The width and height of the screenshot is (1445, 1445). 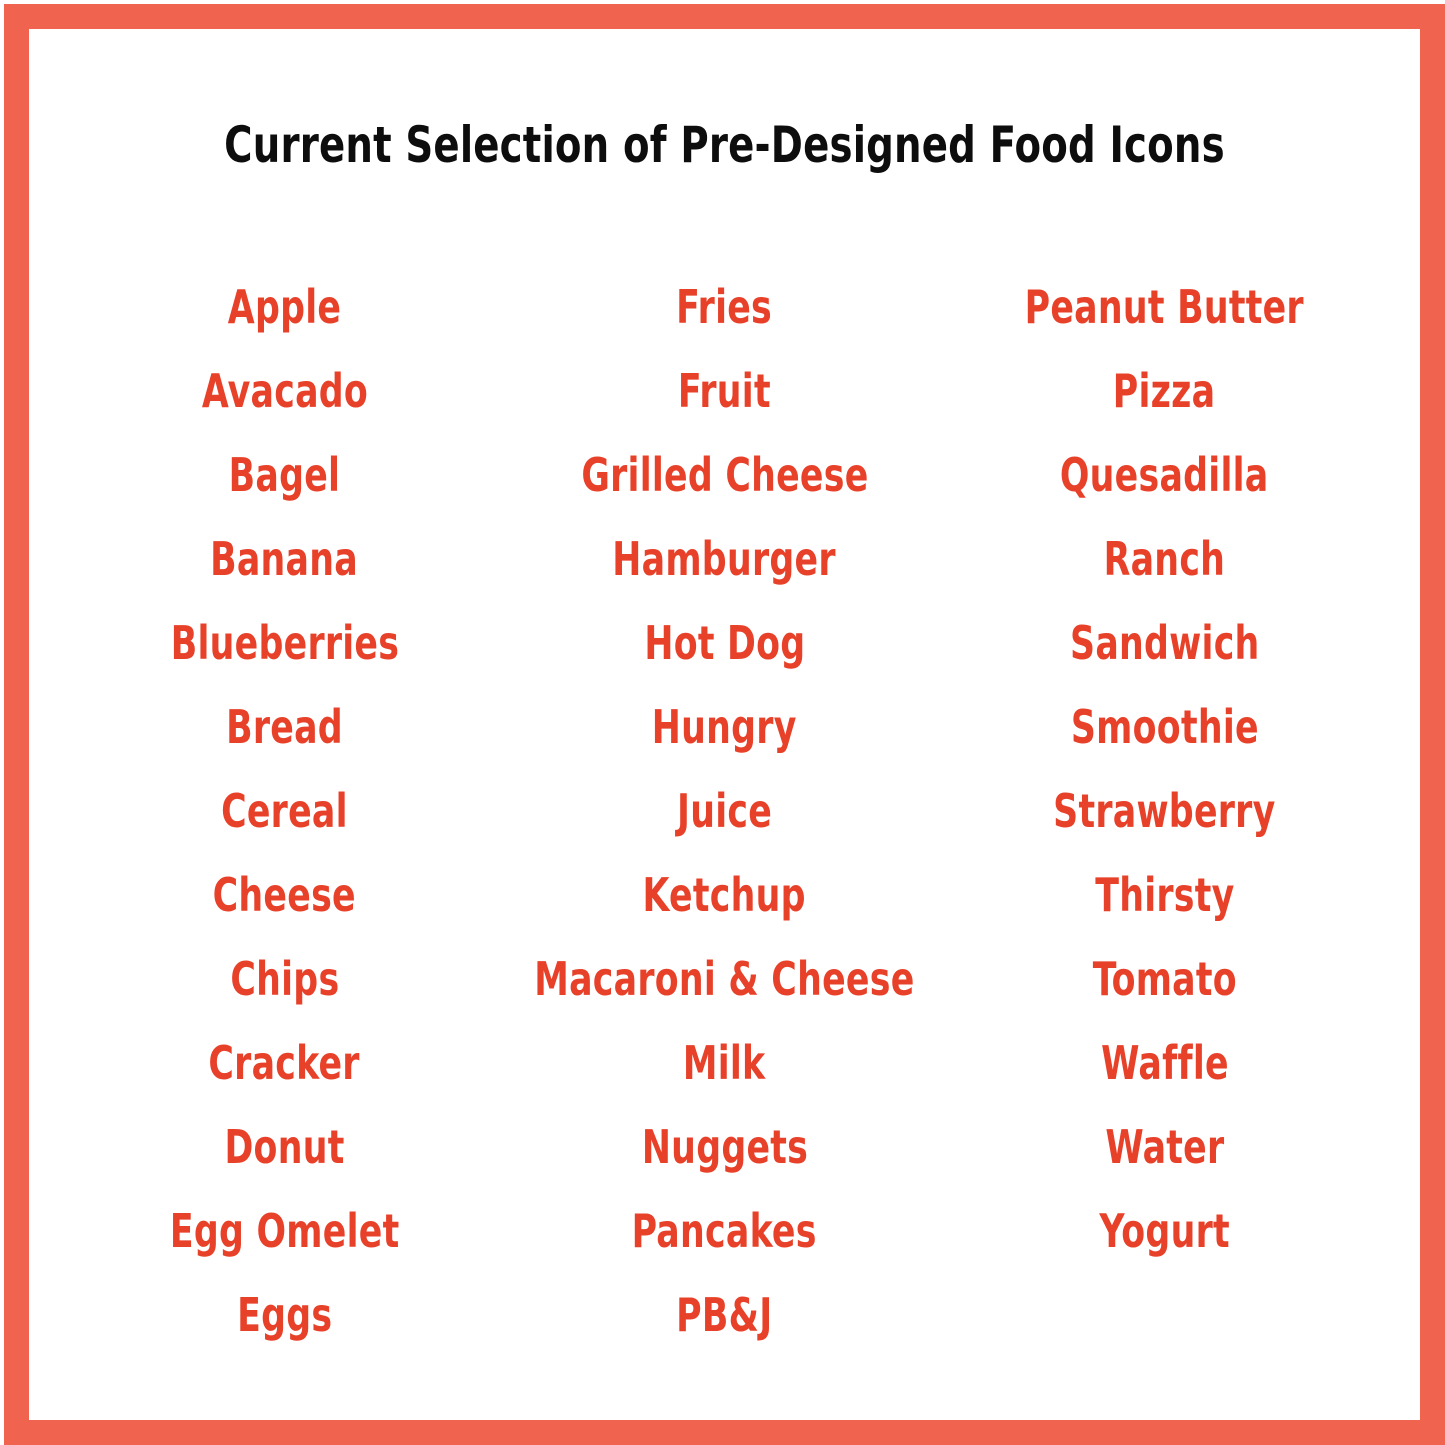 What do you see at coordinates (284, 895) in the screenshot?
I see `food-item: Cheese` at bounding box center [284, 895].